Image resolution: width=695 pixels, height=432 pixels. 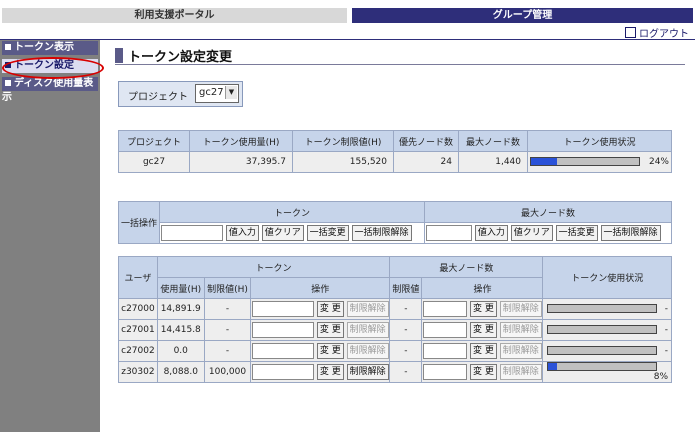 I want to click on users-header-status: トークン使用状況, so click(x=607, y=277).